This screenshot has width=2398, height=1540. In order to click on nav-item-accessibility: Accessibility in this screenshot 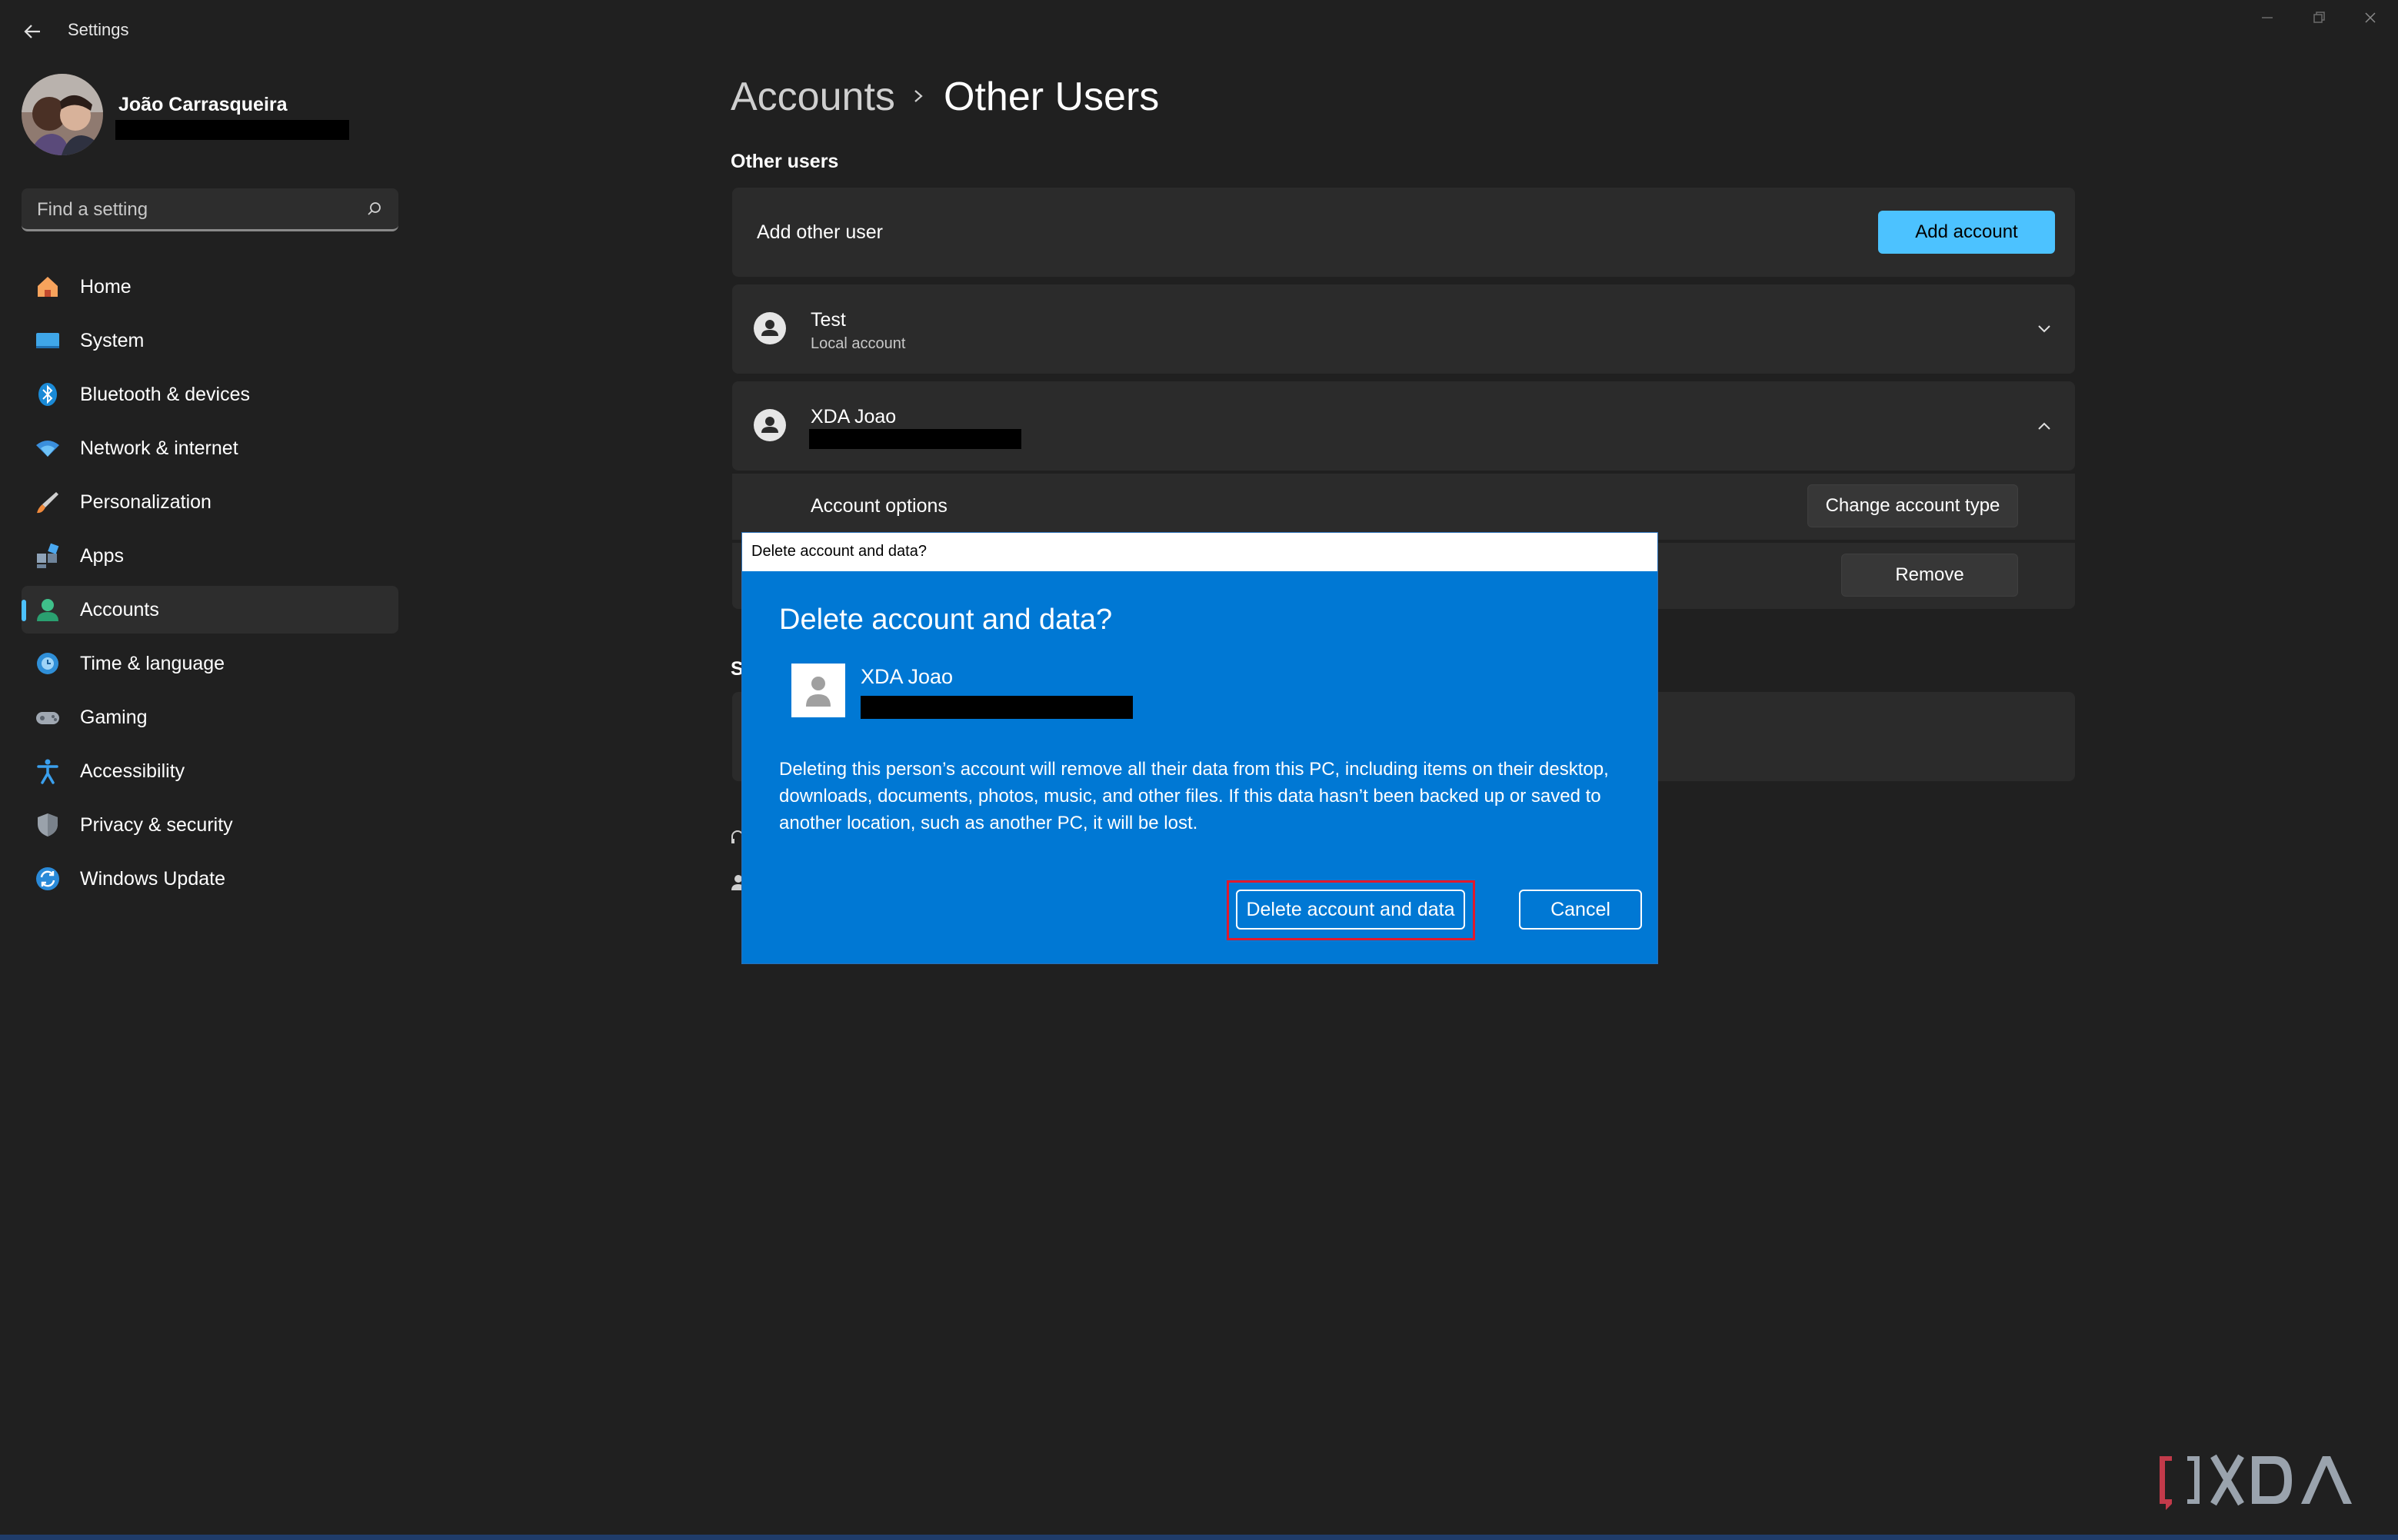, I will do `click(210, 771)`.